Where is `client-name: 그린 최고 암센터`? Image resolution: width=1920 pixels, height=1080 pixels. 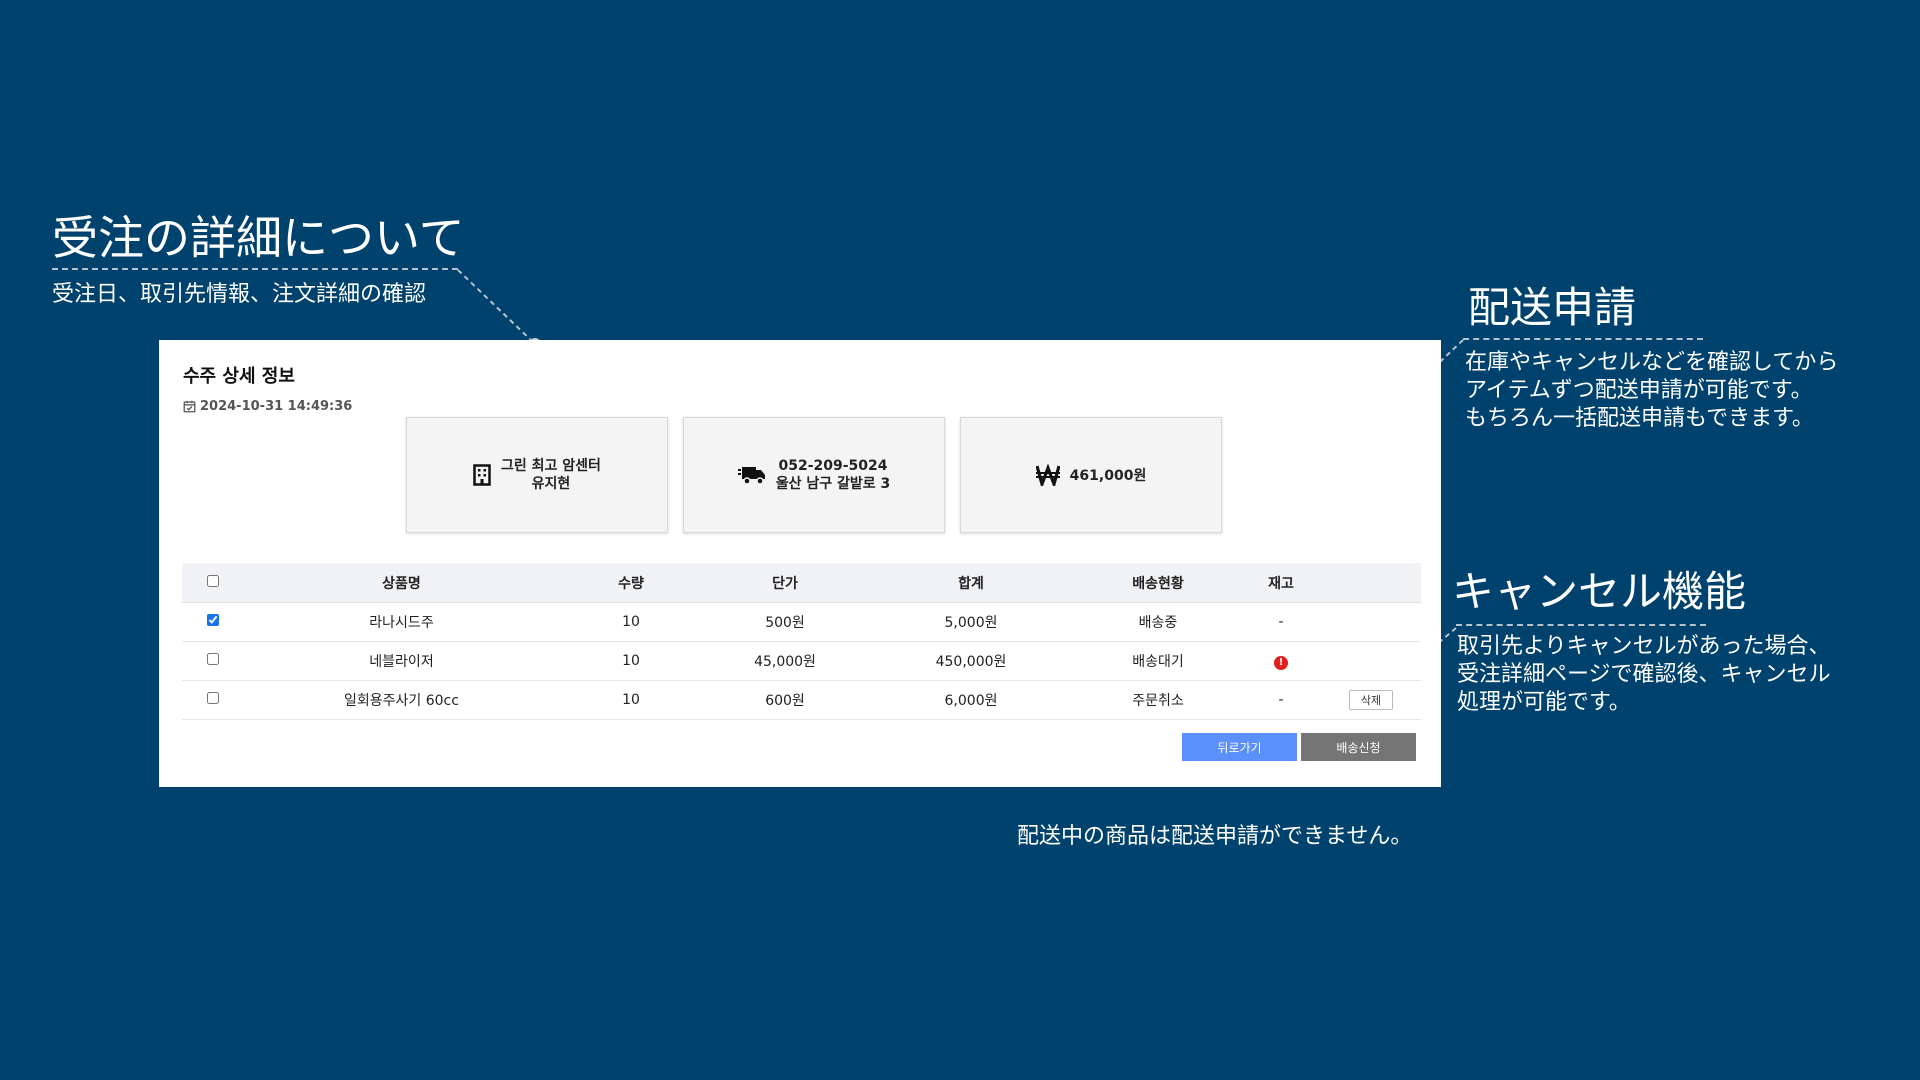 client-name: 그린 최고 암센터 is located at coordinates (551, 466).